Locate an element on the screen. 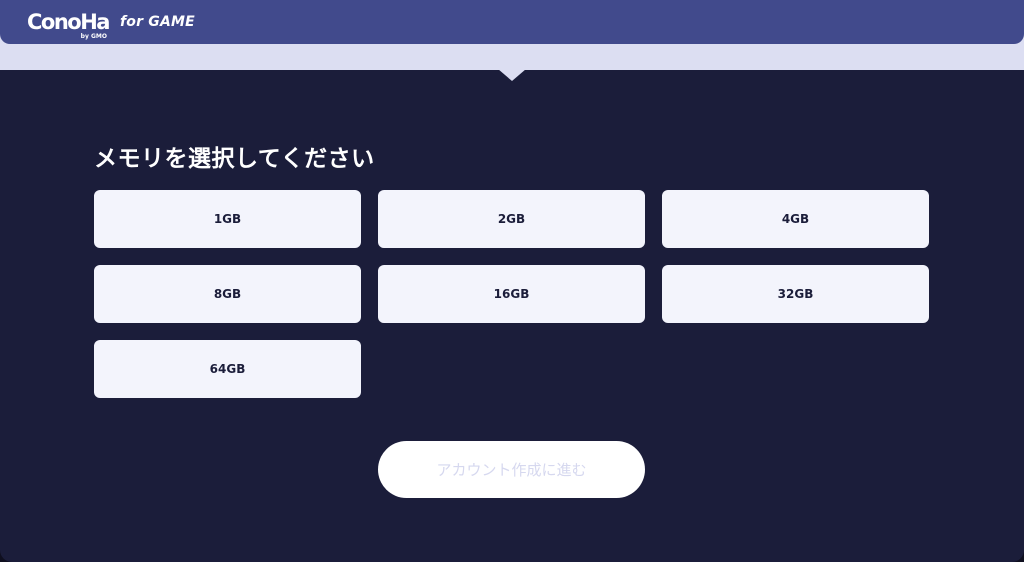  logo-wordmark: ConoHa by GMO is located at coordinates (68, 24).